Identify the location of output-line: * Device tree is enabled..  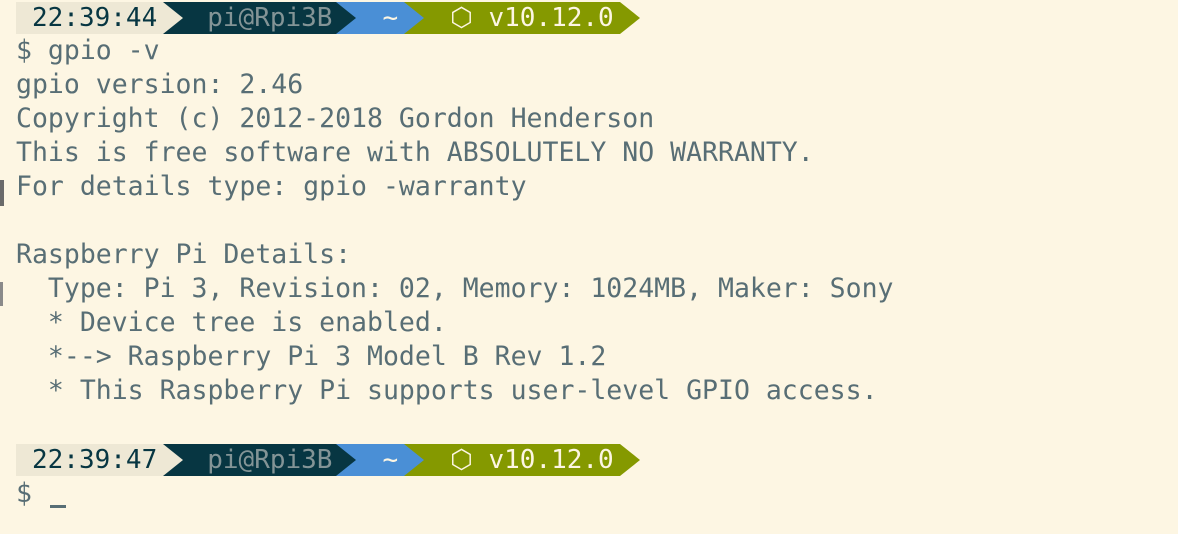
(231, 322).